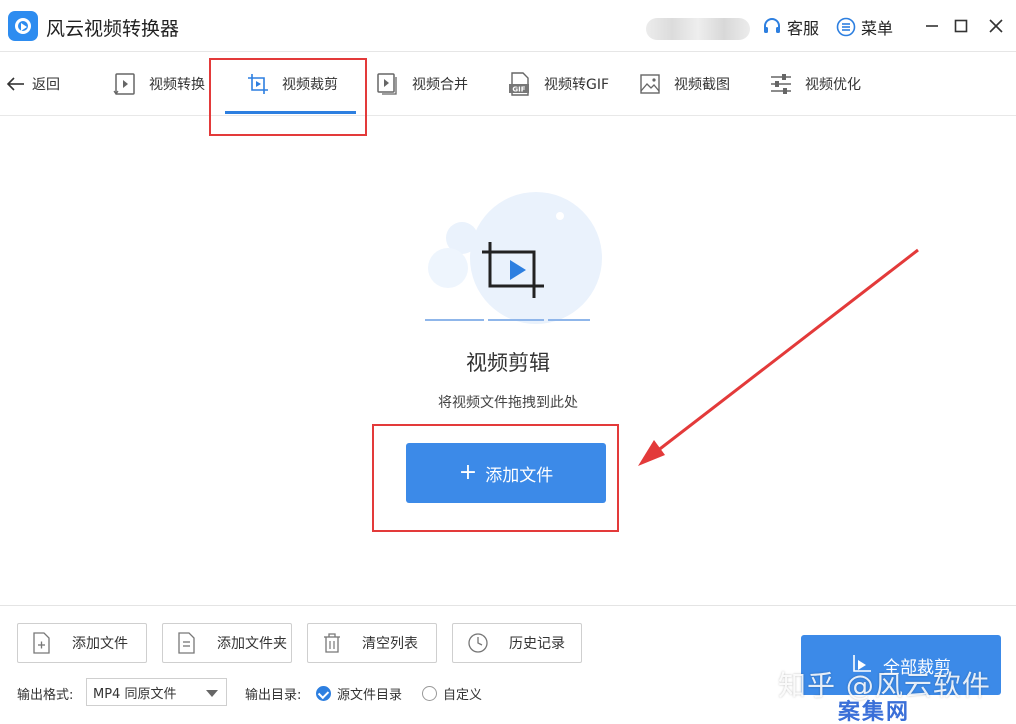 Image resolution: width=1016 pixels, height=724 pixels. I want to click on back-button: 返回, so click(33, 84).